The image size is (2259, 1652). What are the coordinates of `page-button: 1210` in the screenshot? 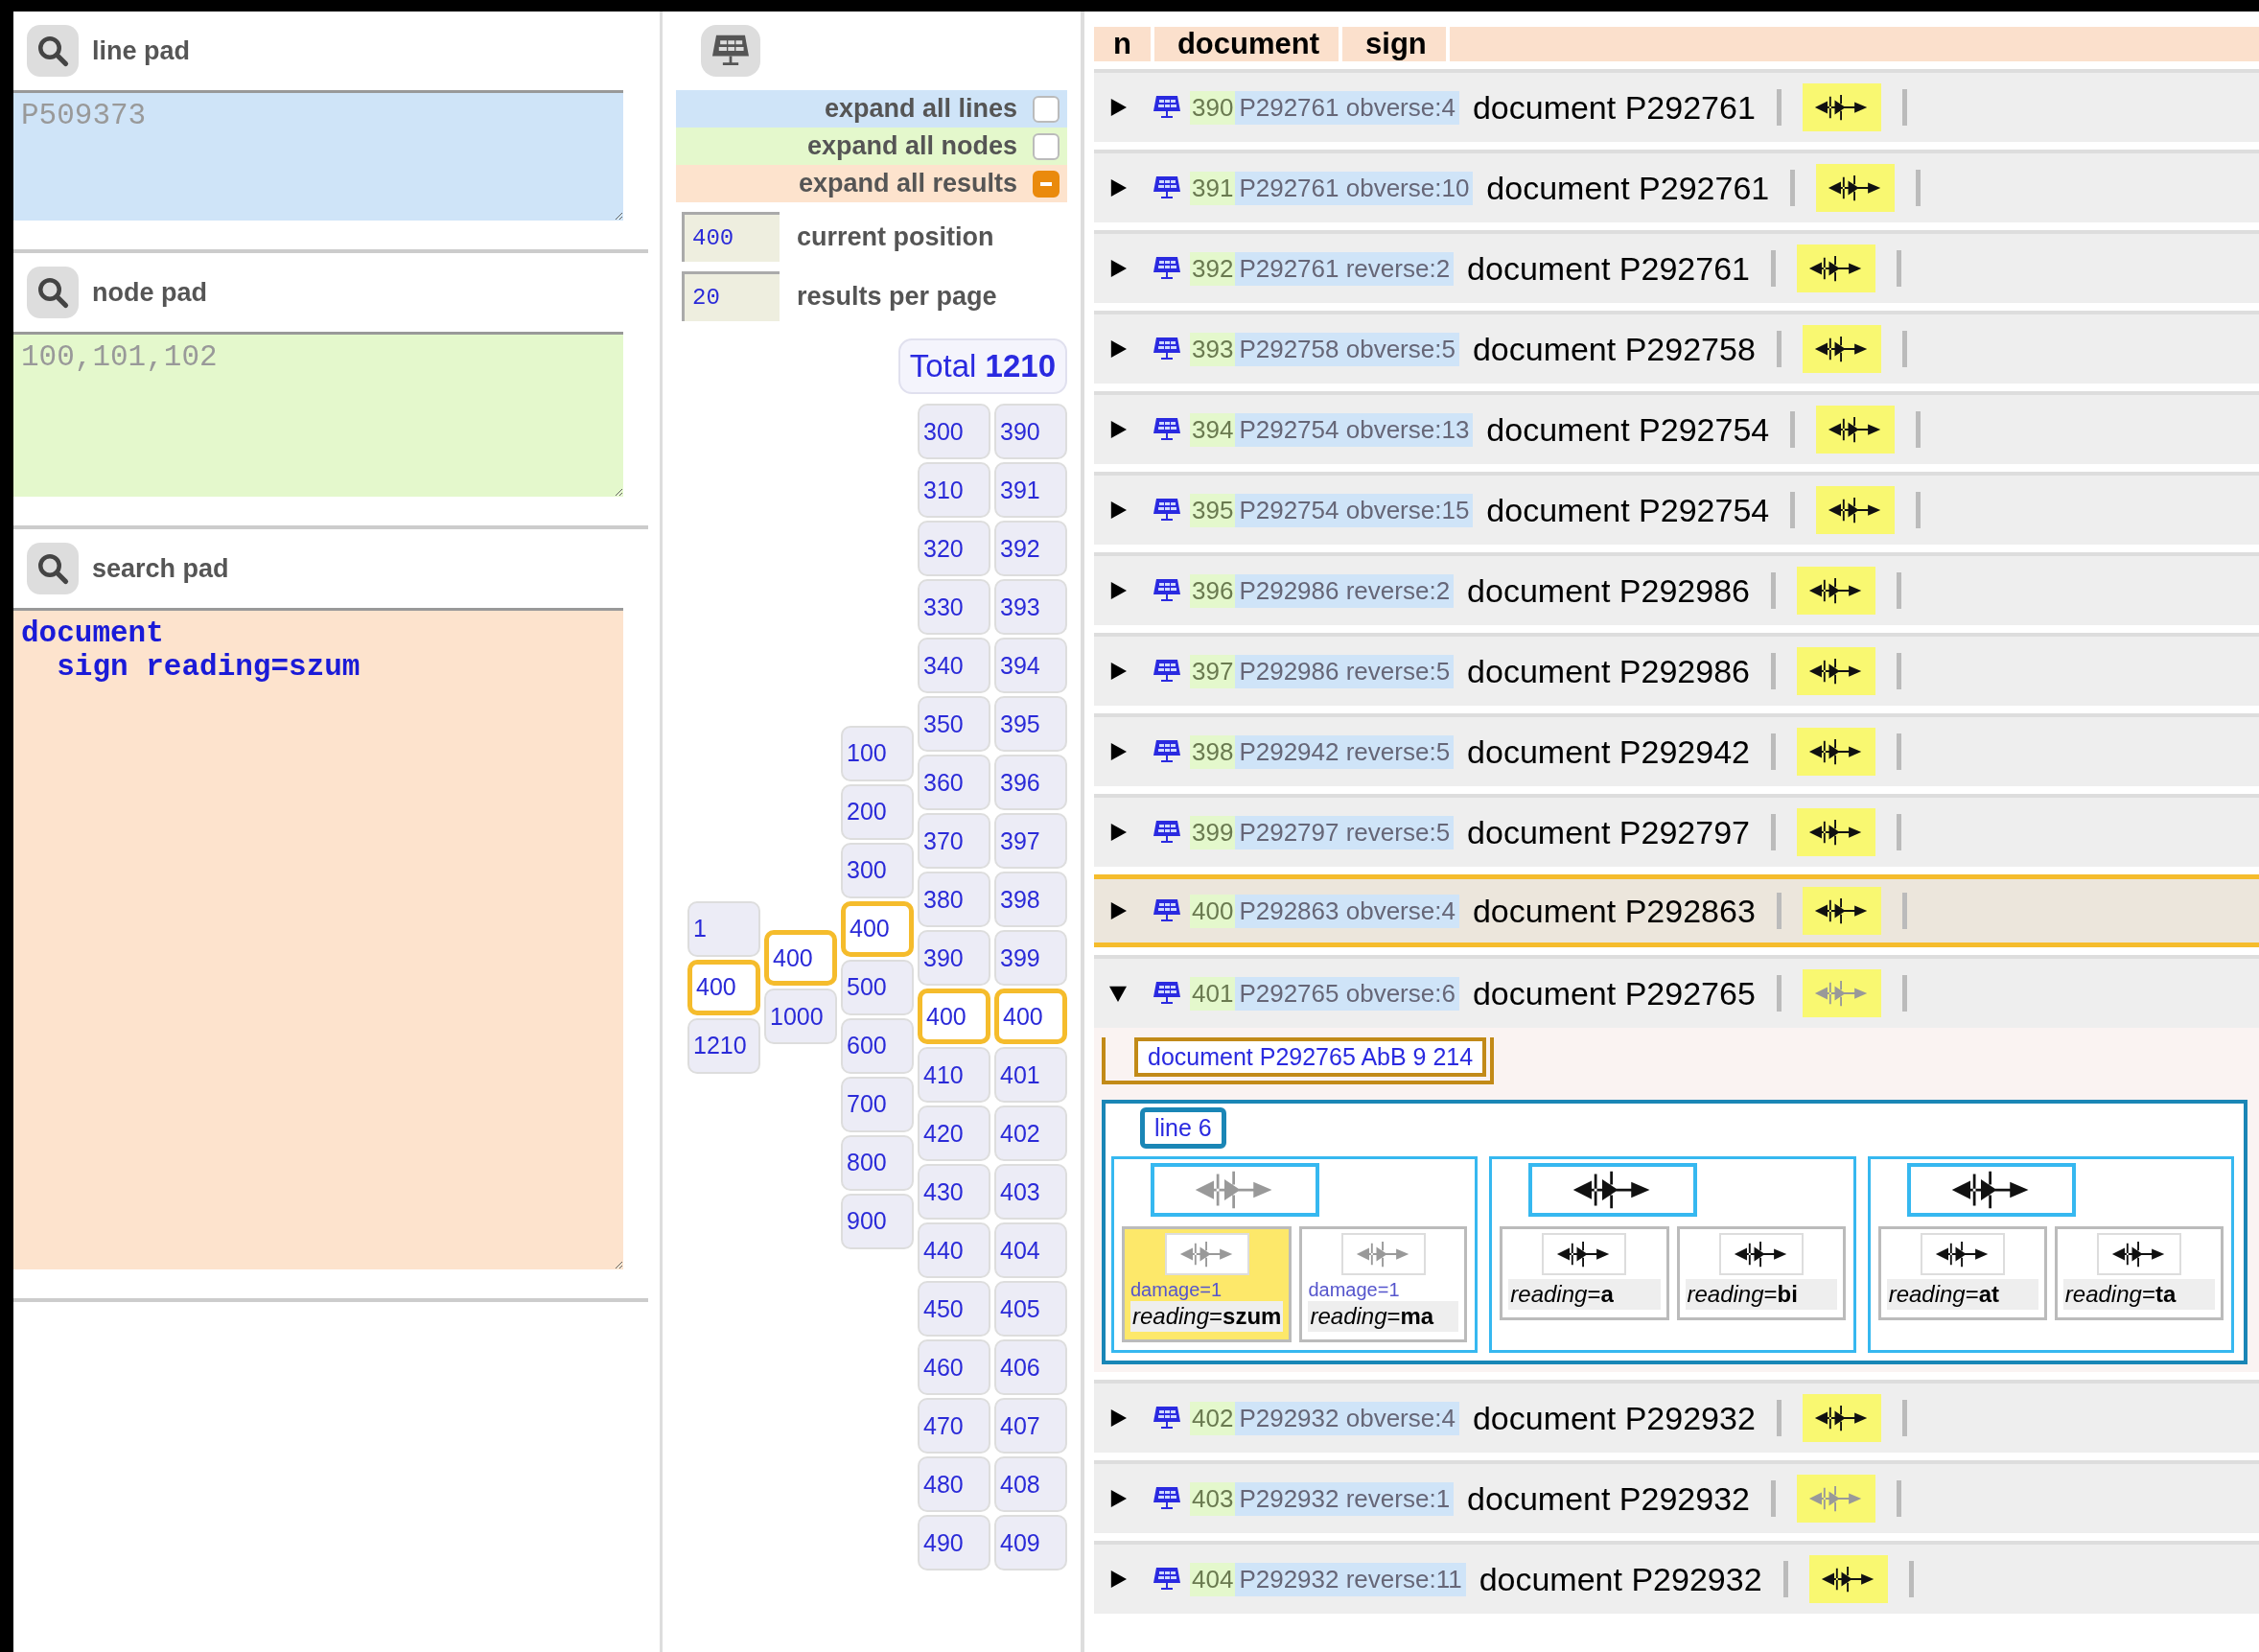 It's located at (723, 1045).